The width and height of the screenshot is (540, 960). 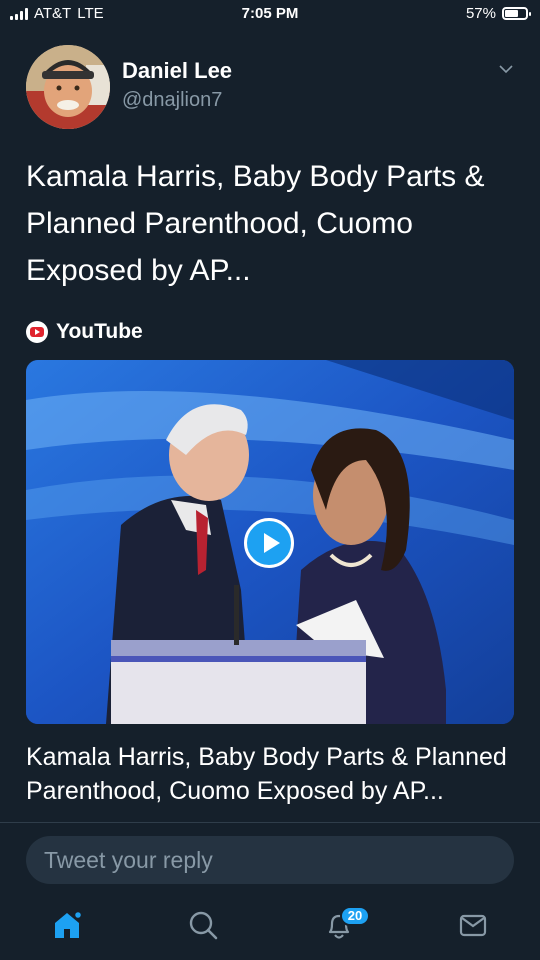 I want to click on play-icon, so click(x=269, y=543).